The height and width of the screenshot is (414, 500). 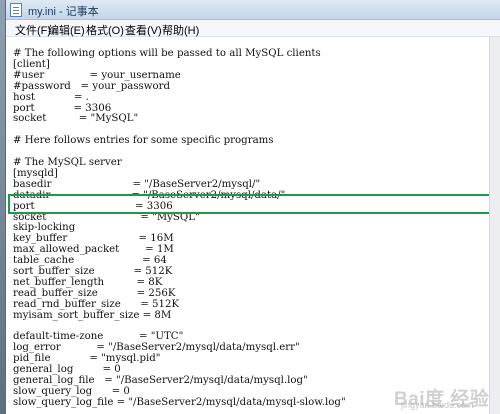 What do you see at coordinates (67, 370) in the screenshot?
I see `editor-line: general_log = 0` at bounding box center [67, 370].